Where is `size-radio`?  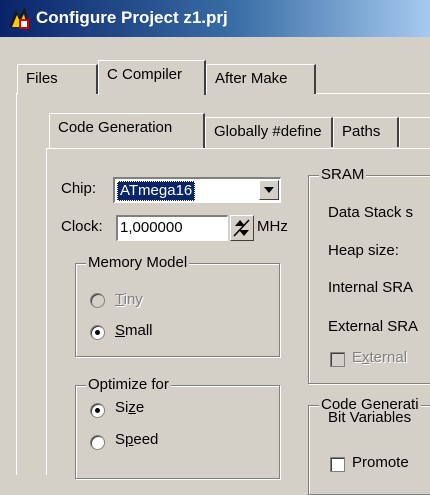
size-radio is located at coordinates (97, 410).